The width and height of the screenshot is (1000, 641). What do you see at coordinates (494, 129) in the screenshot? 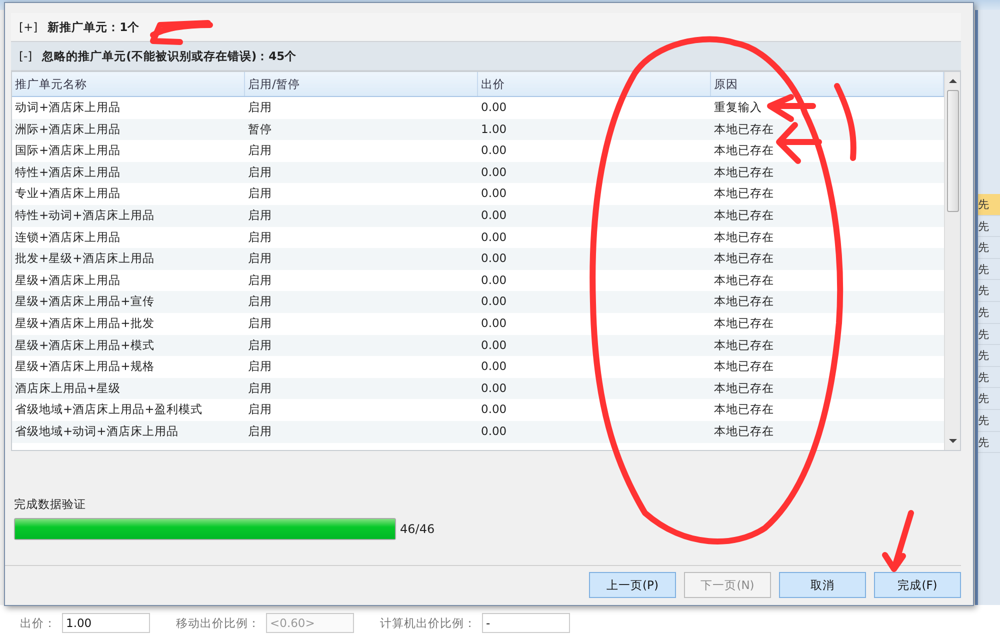
I see `table-cell-text: 1.00` at bounding box center [494, 129].